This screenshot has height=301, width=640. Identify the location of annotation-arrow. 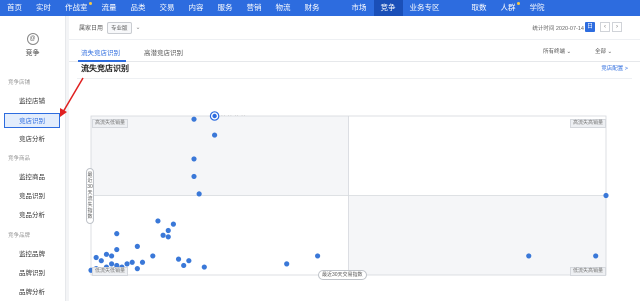
(73, 95).